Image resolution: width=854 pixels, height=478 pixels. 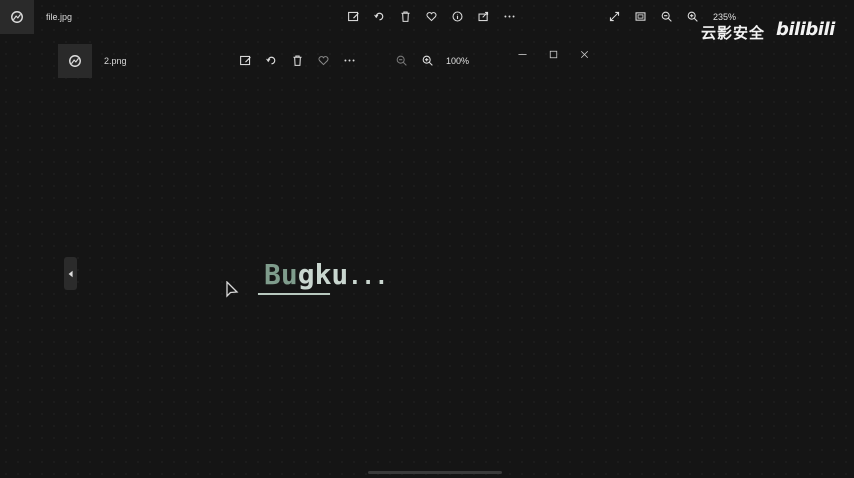 I want to click on minimize-icon, so click(x=522, y=54).